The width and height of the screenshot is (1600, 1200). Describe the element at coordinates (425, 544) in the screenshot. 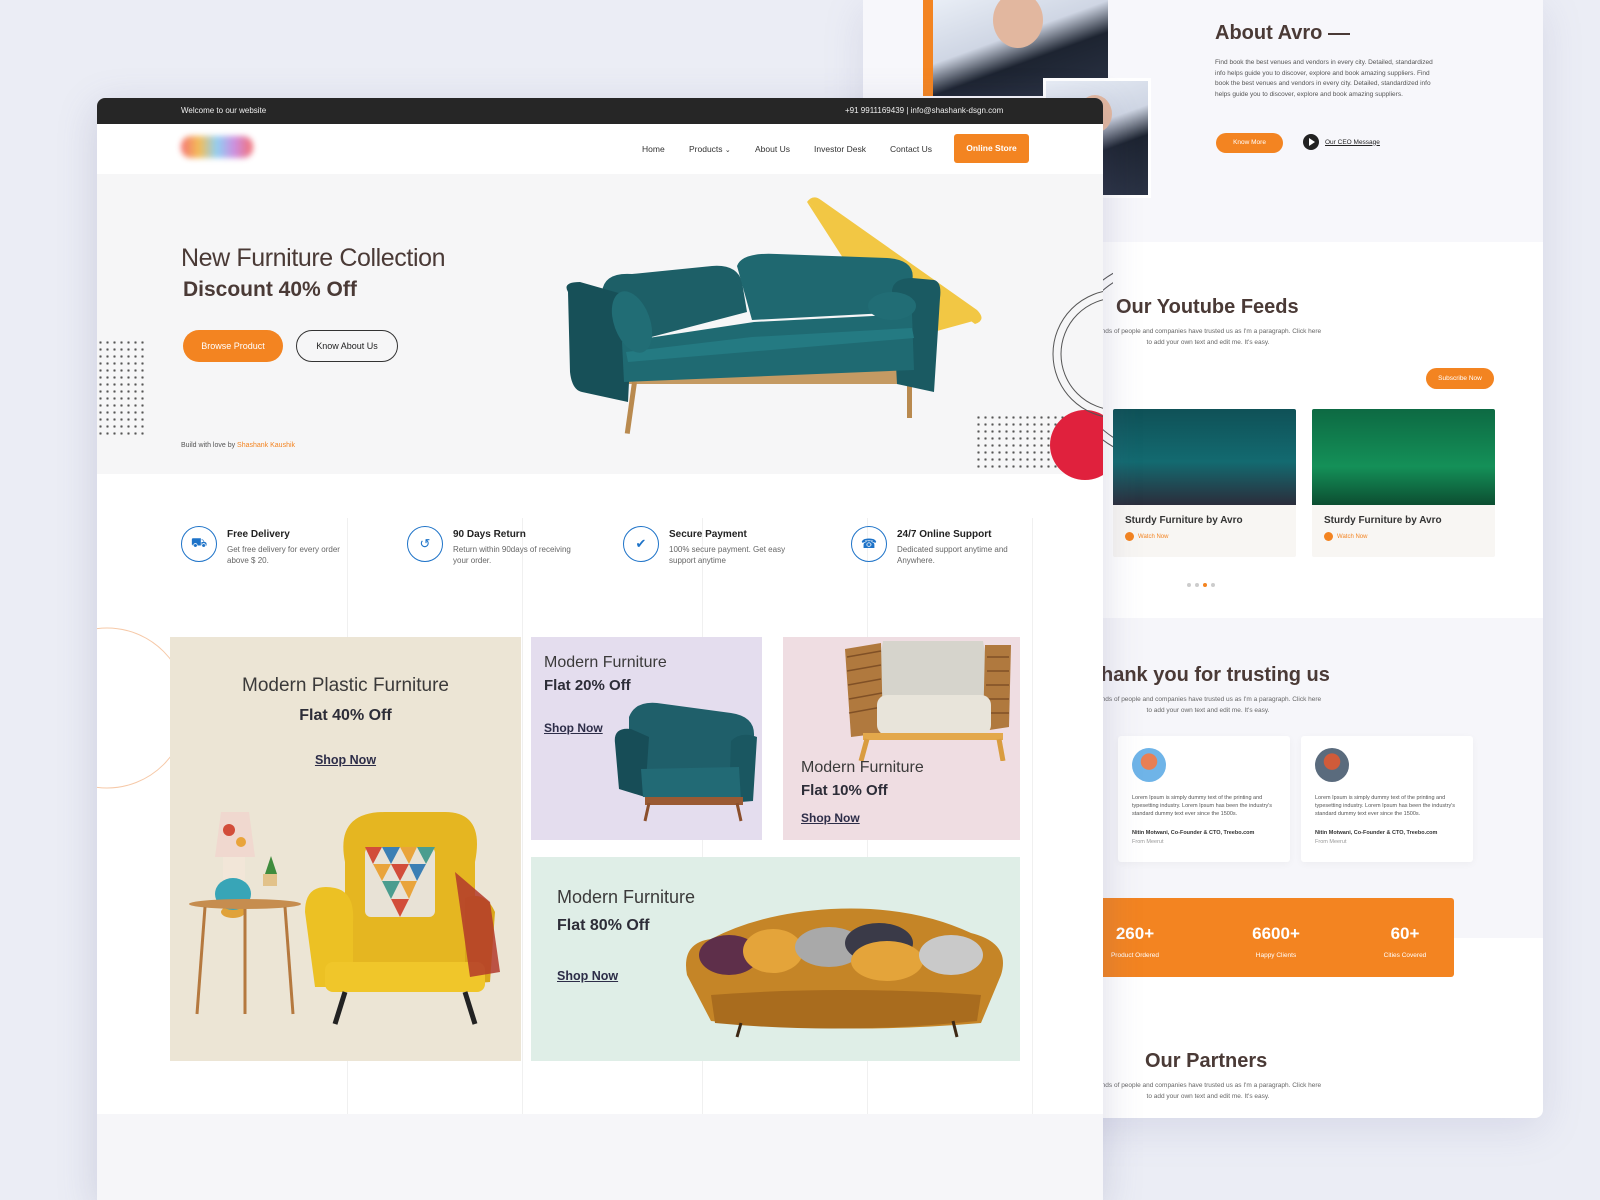

I see `return-icon: ↺` at that location.